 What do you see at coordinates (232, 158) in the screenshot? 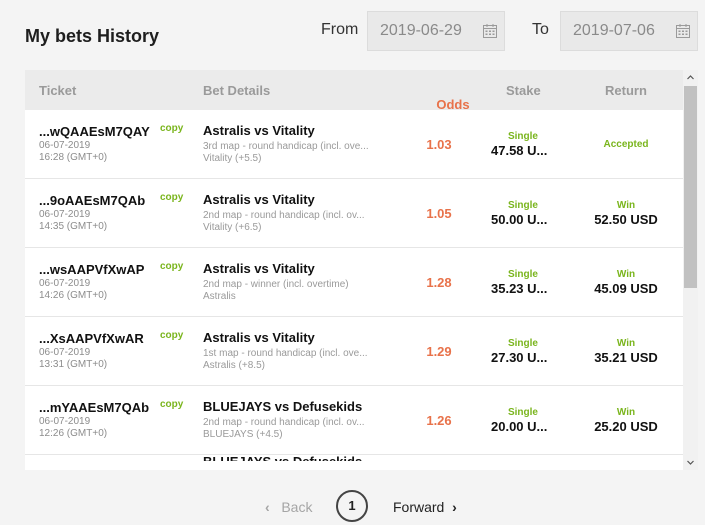
I see `selection-name: Vitality (+5.5)` at bounding box center [232, 158].